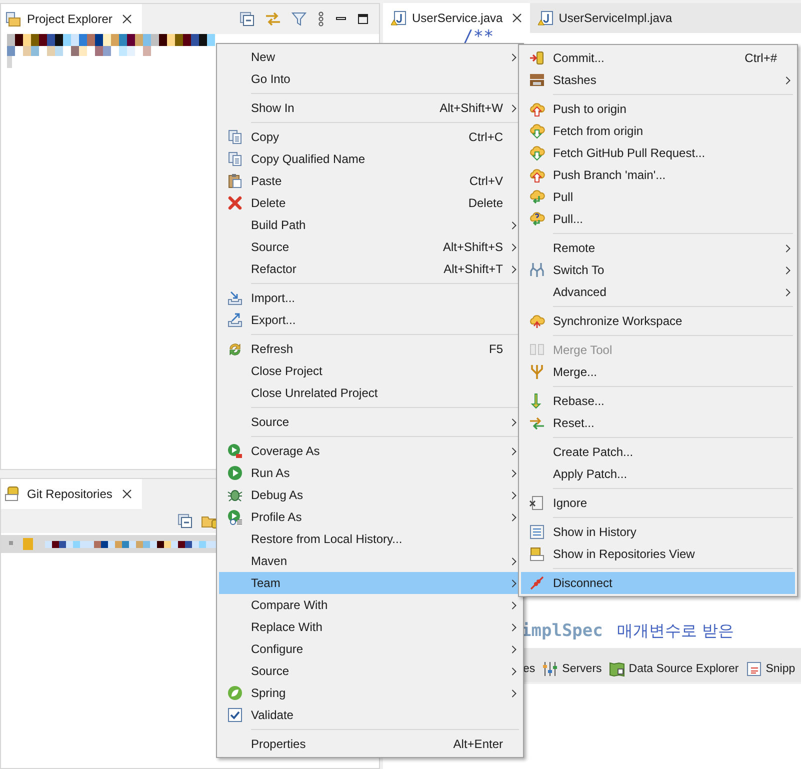 Image resolution: width=801 pixels, height=769 pixels. What do you see at coordinates (235, 473) in the screenshot?
I see `play-icon` at bounding box center [235, 473].